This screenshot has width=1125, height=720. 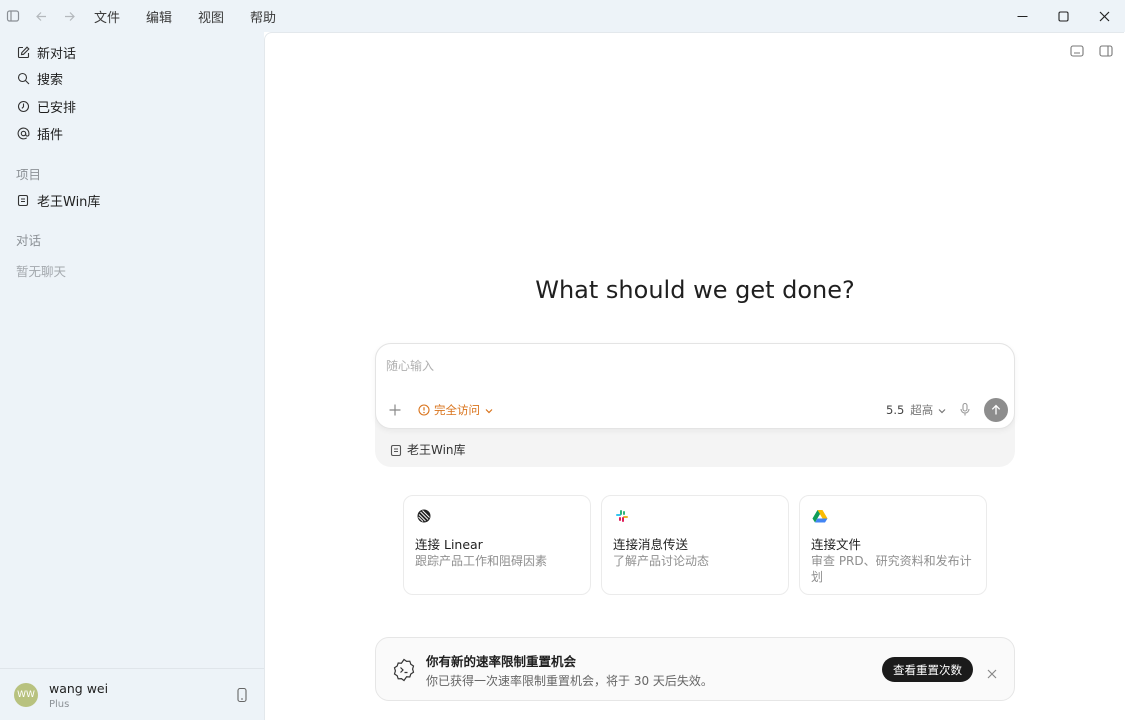 What do you see at coordinates (59, 704) in the screenshot?
I see `user-plan: Plus` at bounding box center [59, 704].